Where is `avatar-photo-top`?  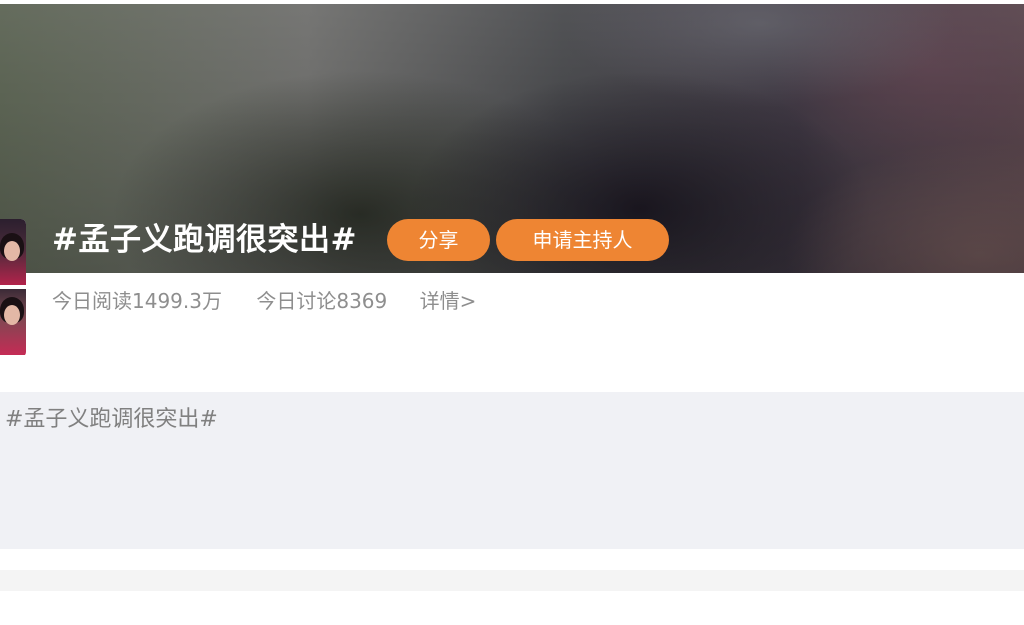
avatar-photo-top is located at coordinates (13, 252).